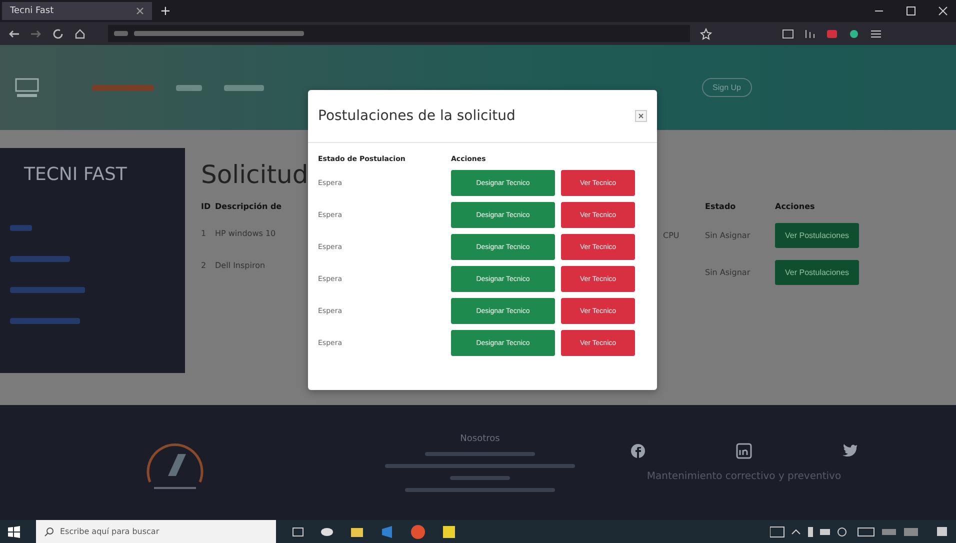 The width and height of the screenshot is (956, 543). What do you see at coordinates (480, 478) in the screenshot?
I see `contact-info-placeholder` at bounding box center [480, 478].